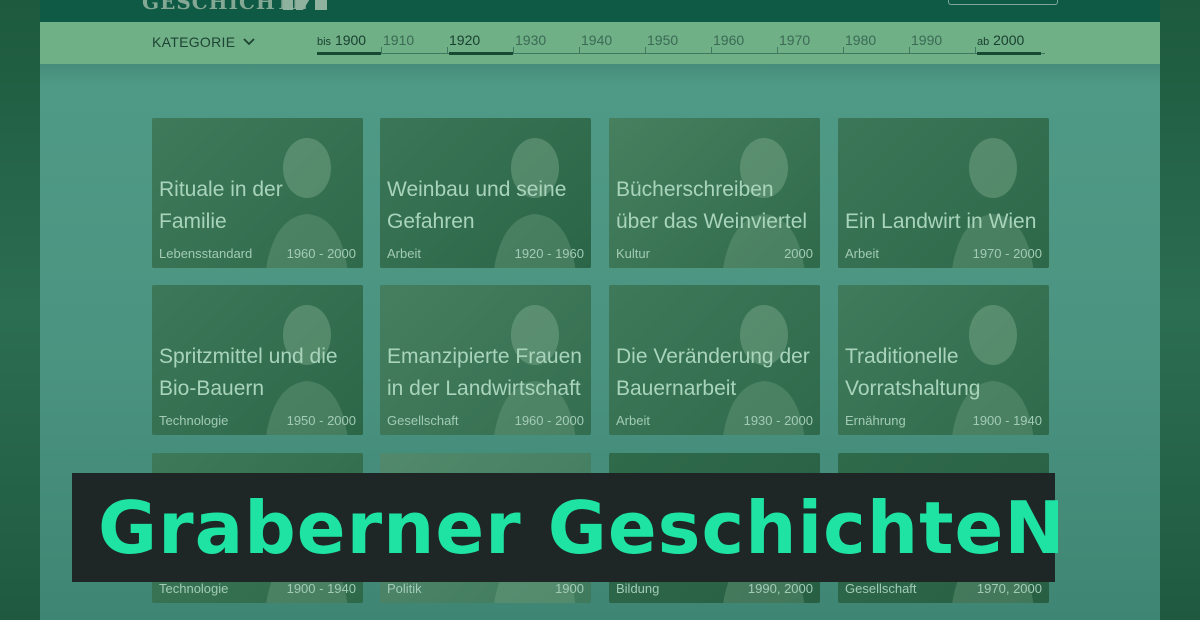  What do you see at coordinates (638, 588) in the screenshot?
I see `card-category: Bildung` at bounding box center [638, 588].